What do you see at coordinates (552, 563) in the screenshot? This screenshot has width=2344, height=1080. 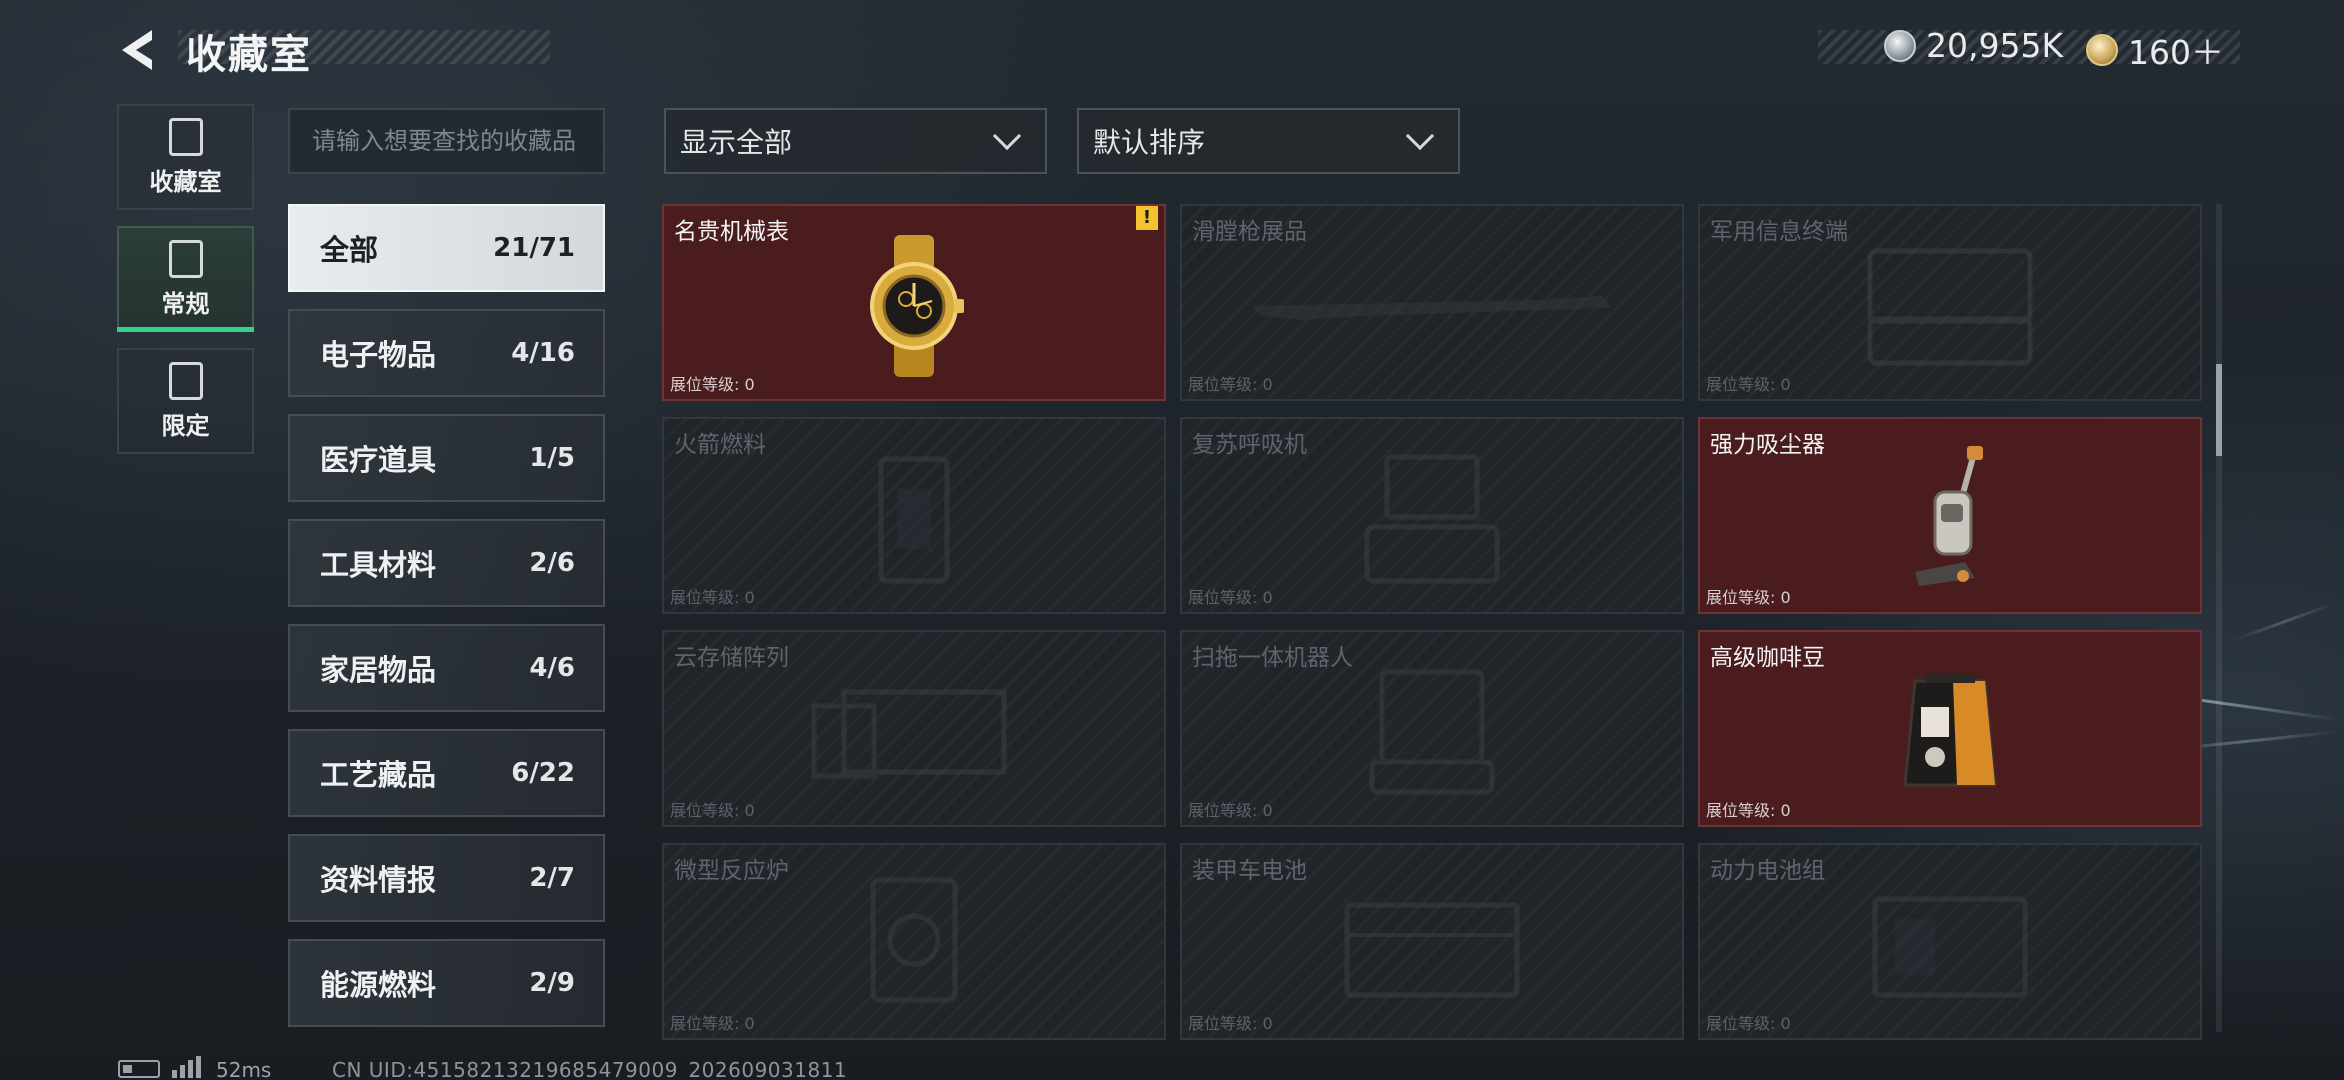 I see `category-count: 2/6` at bounding box center [552, 563].